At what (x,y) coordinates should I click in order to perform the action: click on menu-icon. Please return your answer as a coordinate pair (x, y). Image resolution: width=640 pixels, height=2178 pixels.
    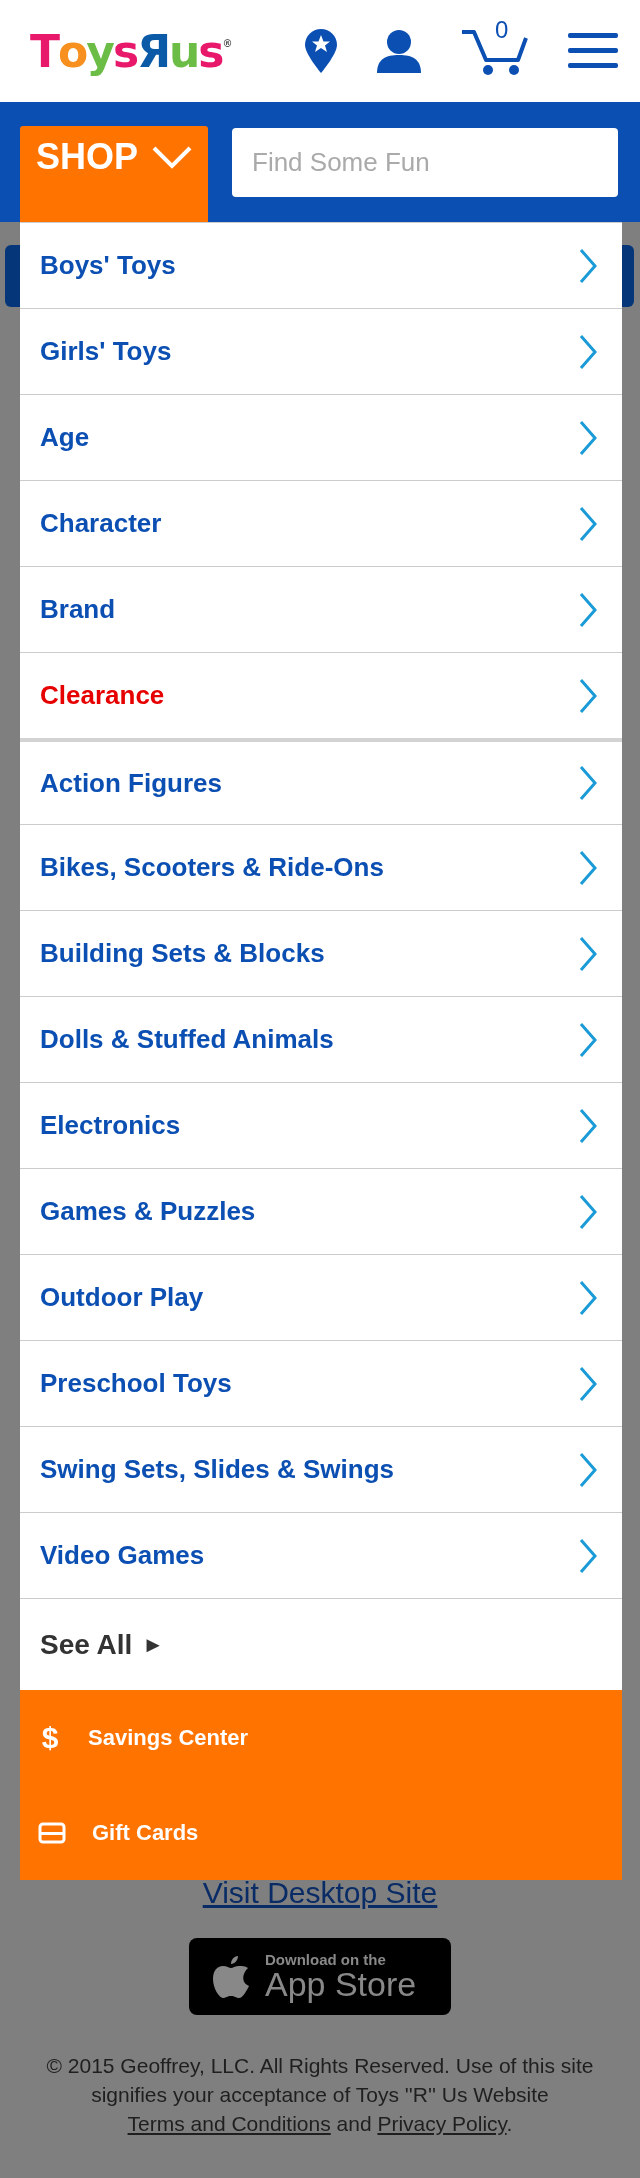
    Looking at the image, I should click on (593, 51).